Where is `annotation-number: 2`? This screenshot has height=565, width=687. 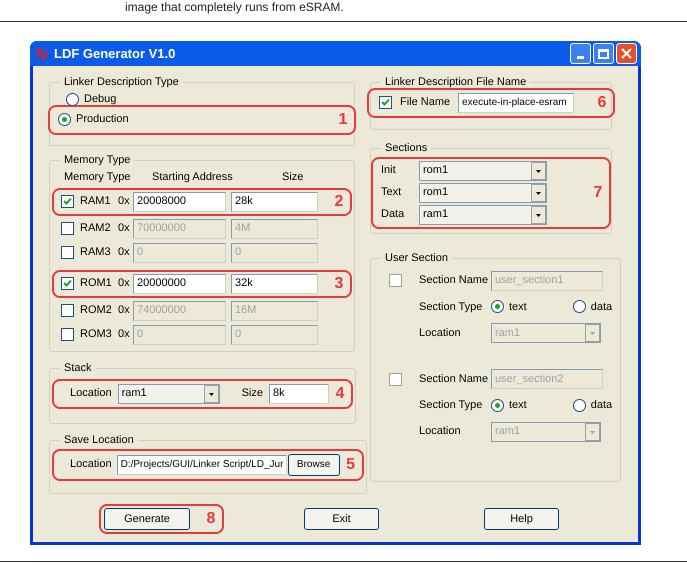
annotation-number: 2 is located at coordinates (339, 202).